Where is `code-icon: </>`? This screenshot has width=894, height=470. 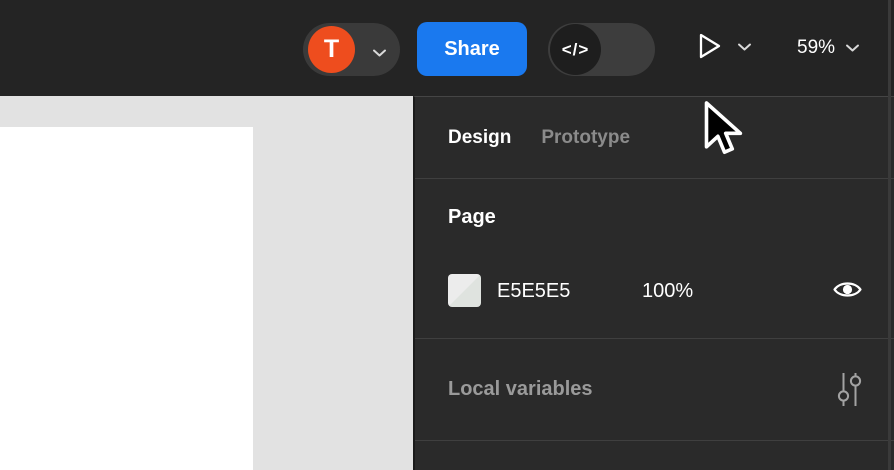
code-icon: </> is located at coordinates (575, 49).